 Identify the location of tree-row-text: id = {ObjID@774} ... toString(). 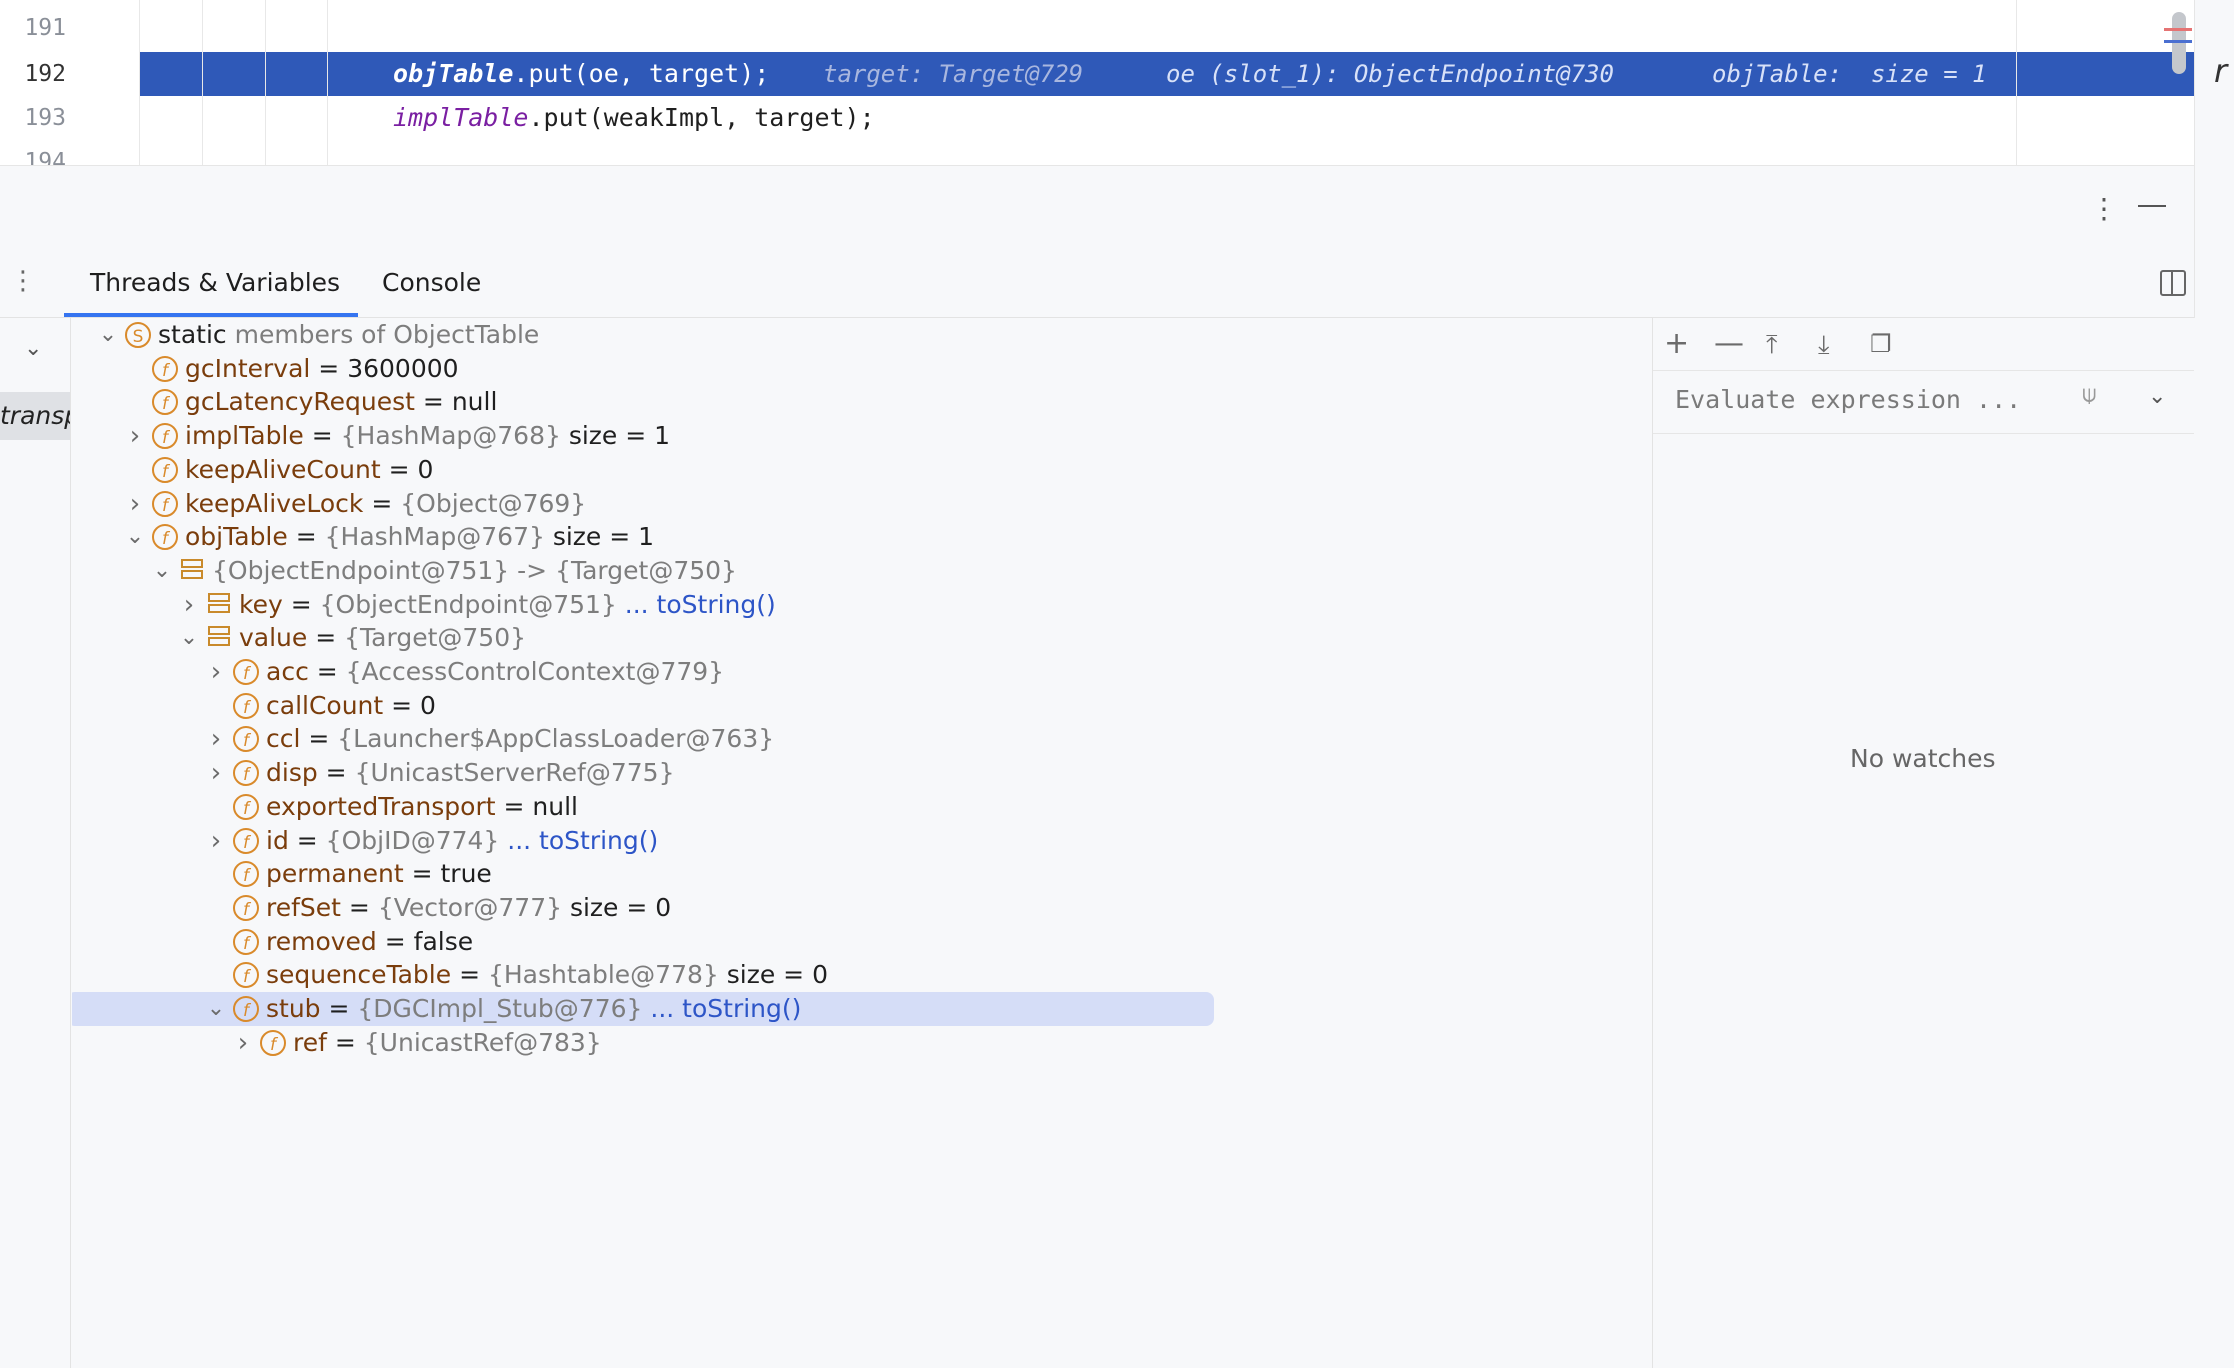
(462, 841).